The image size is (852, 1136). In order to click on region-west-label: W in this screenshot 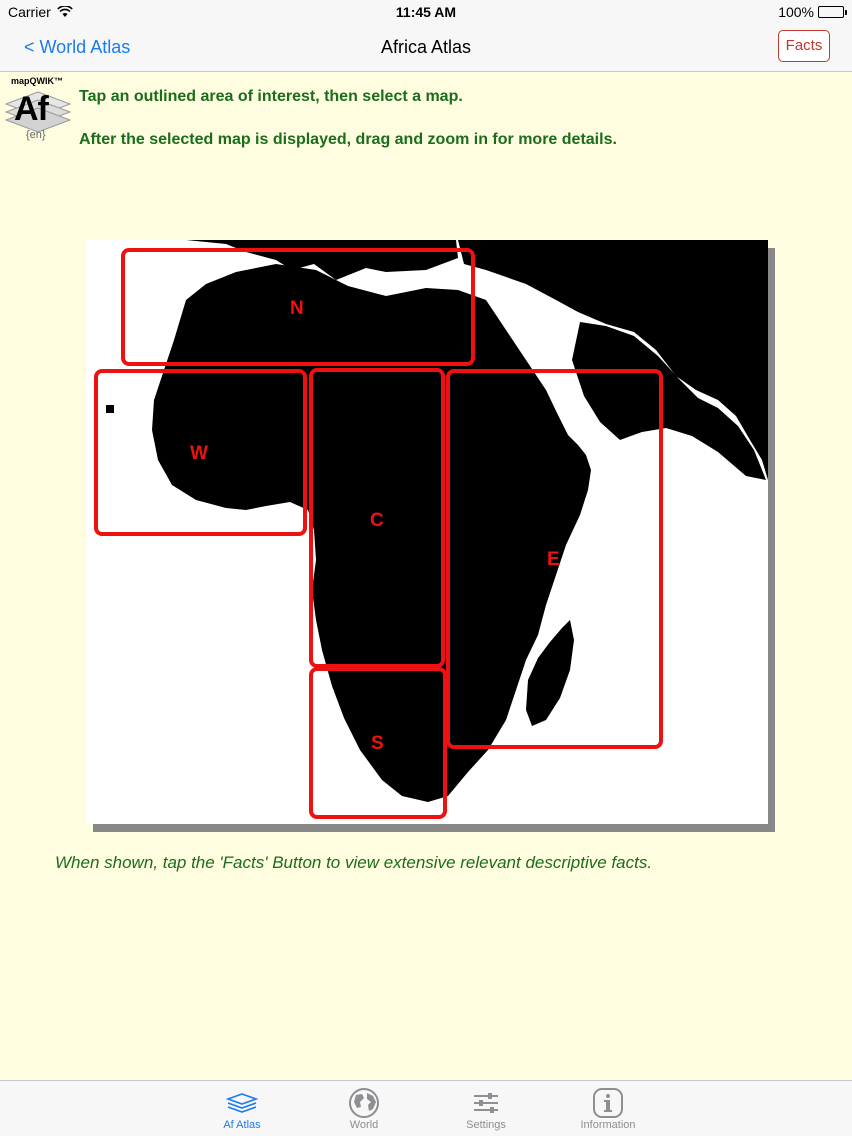, I will do `click(199, 453)`.